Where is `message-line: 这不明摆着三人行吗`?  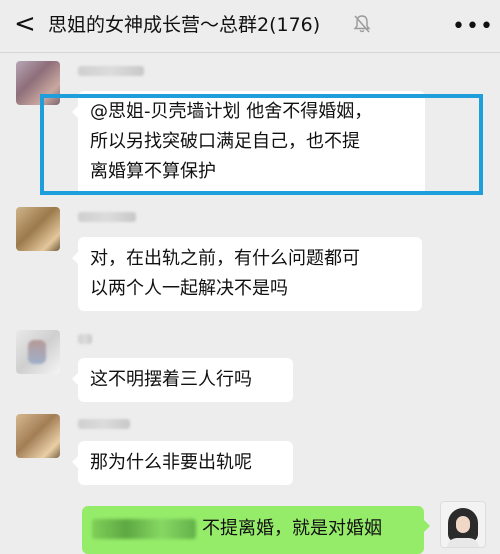
message-line: 这不明摆着三人行吗 is located at coordinates (171, 379).